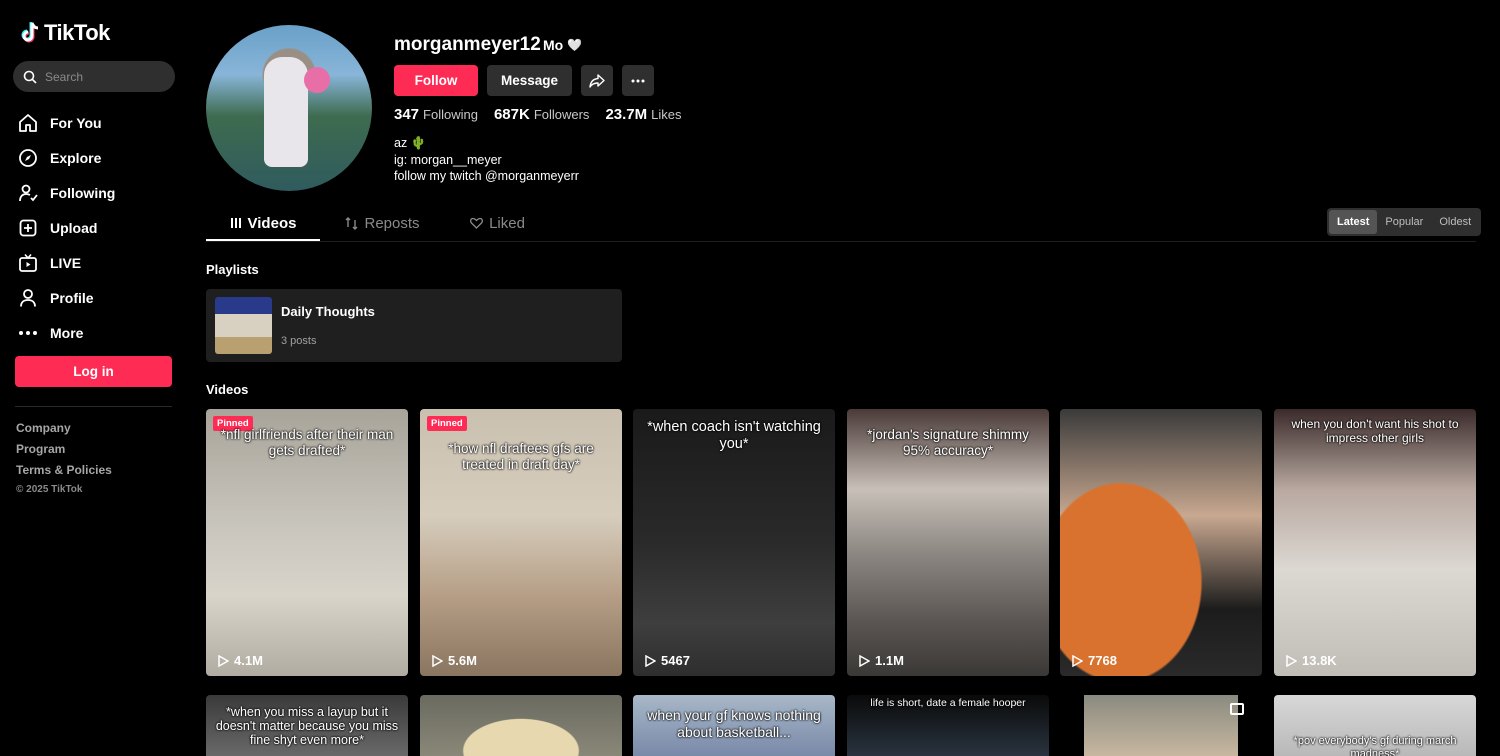  I want to click on share-button, so click(597, 80).